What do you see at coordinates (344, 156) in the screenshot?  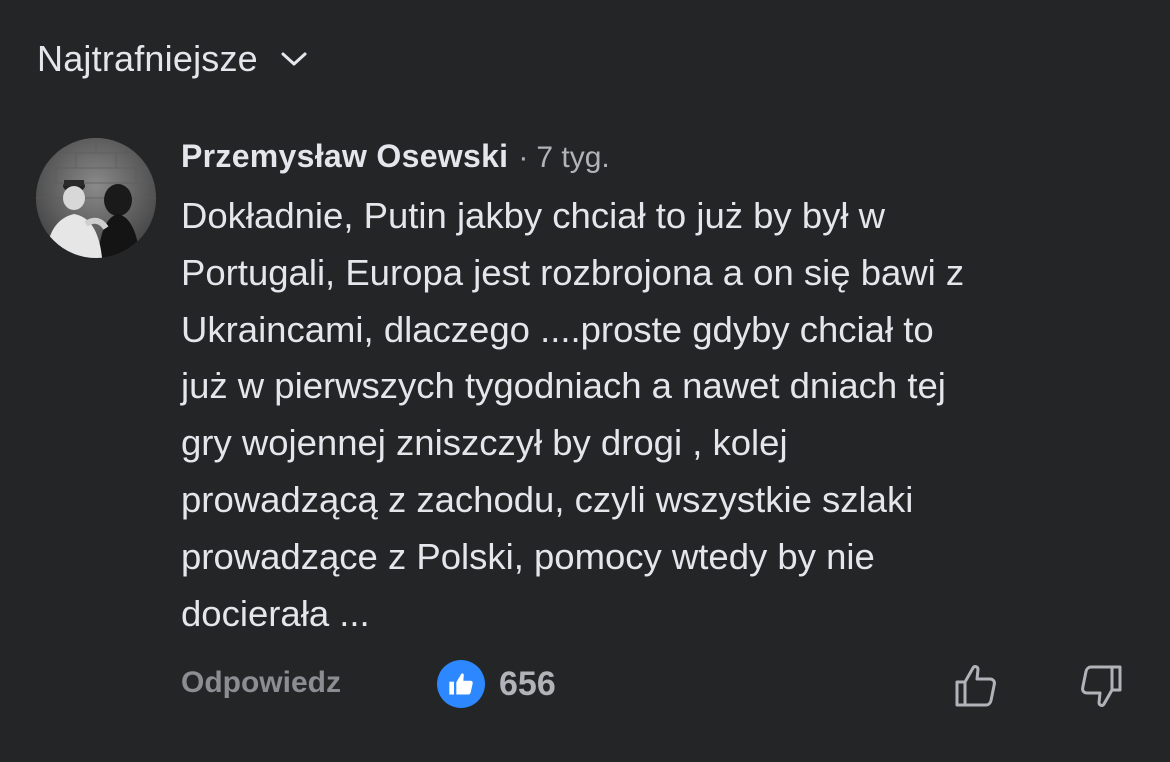 I see `author-name: Przemysław Osewski` at bounding box center [344, 156].